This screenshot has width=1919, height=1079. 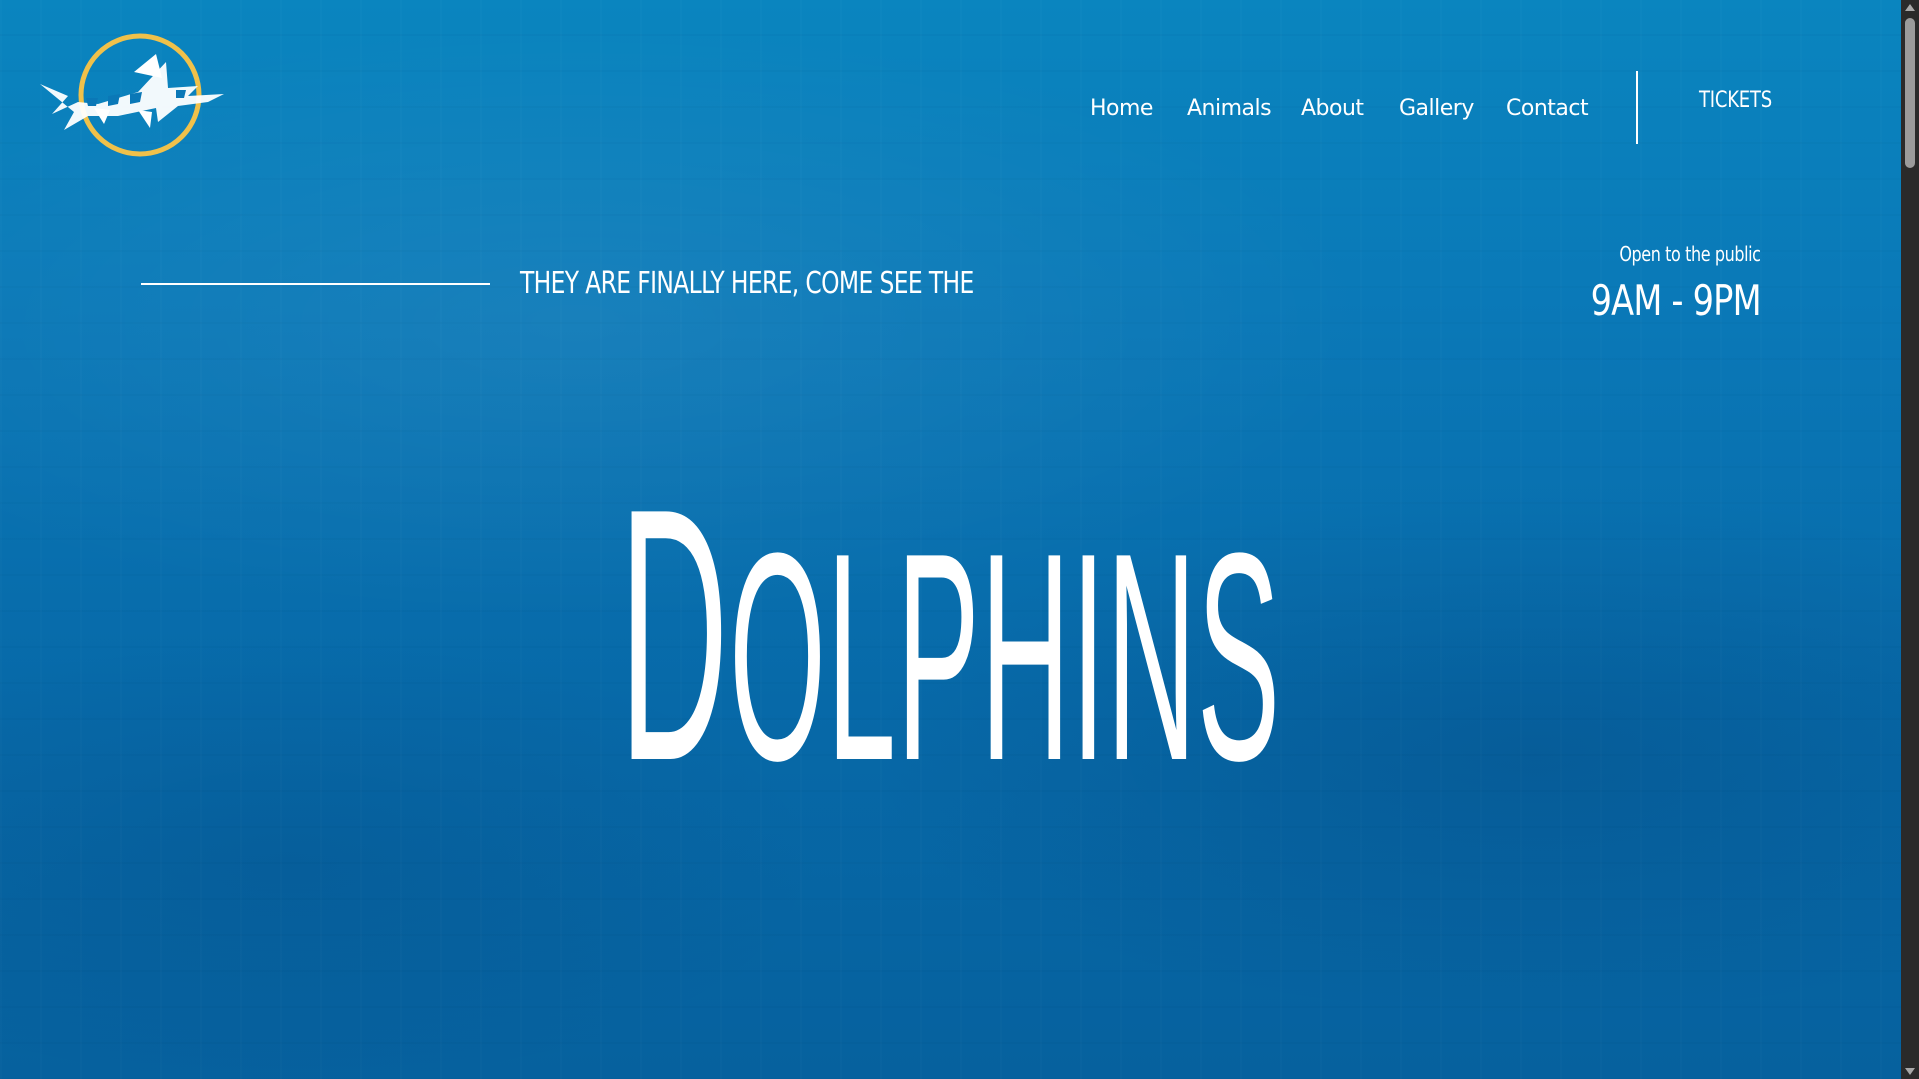 What do you see at coordinates (1910, 539) in the screenshot?
I see `page-scrollbar` at bounding box center [1910, 539].